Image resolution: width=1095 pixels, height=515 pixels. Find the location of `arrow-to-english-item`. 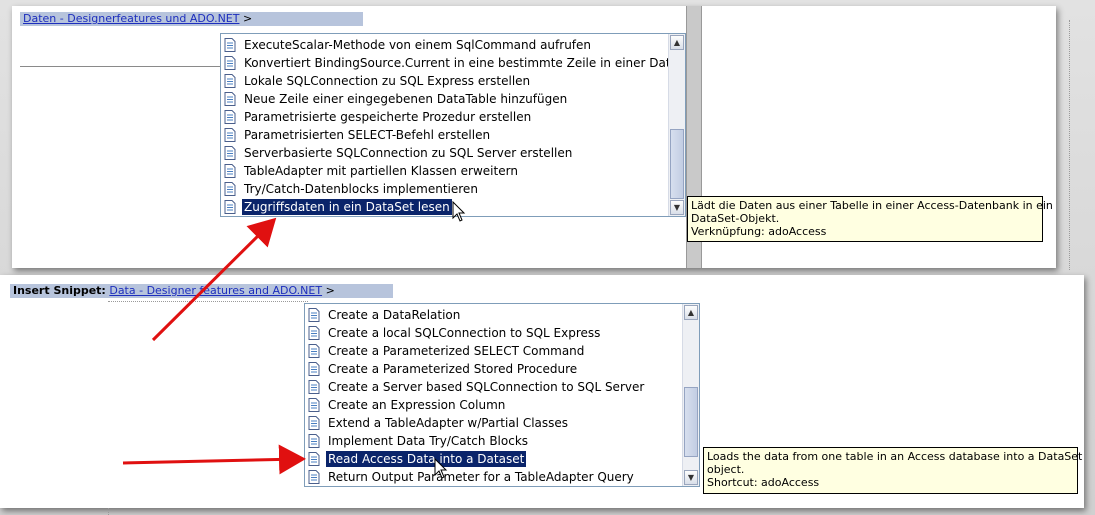

arrow-to-english-item is located at coordinates (214, 459).